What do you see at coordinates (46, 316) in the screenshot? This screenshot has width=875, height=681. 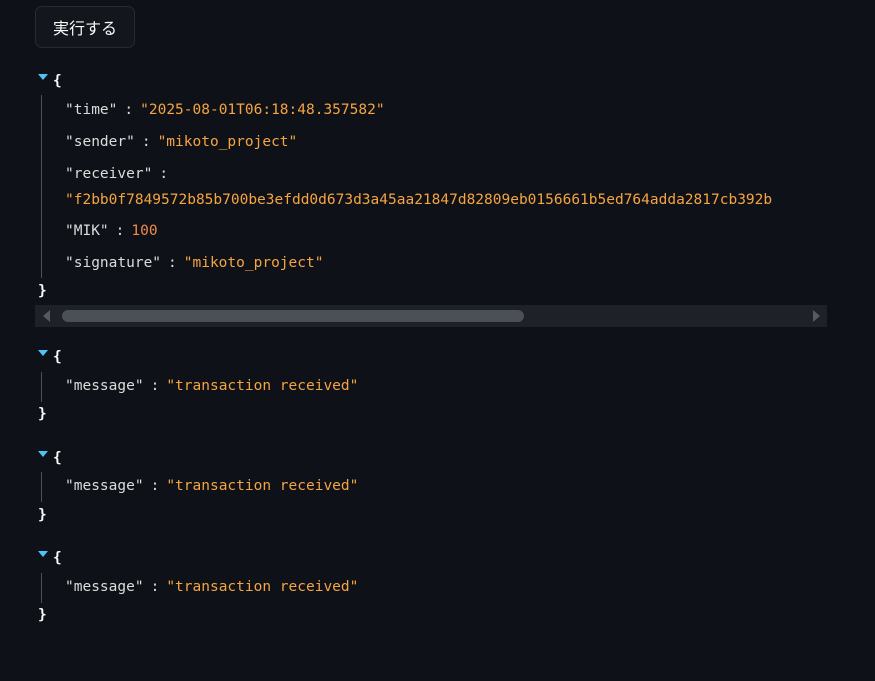 I see `scroll-left-arrow-icon` at bounding box center [46, 316].